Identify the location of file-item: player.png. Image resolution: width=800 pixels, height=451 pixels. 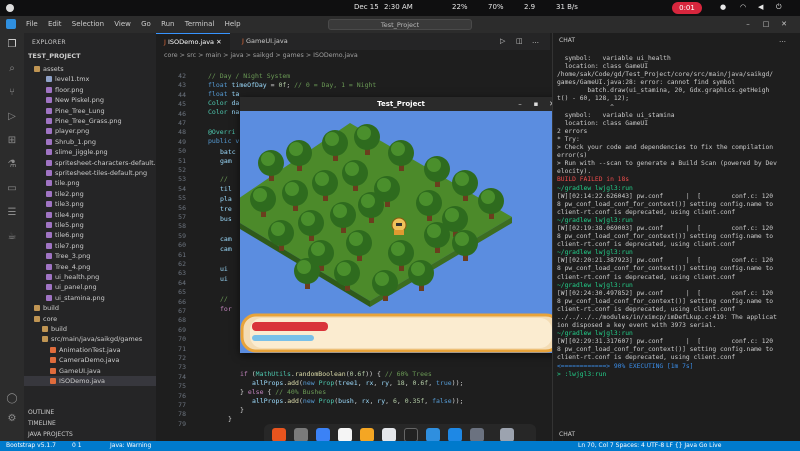
(90, 131).